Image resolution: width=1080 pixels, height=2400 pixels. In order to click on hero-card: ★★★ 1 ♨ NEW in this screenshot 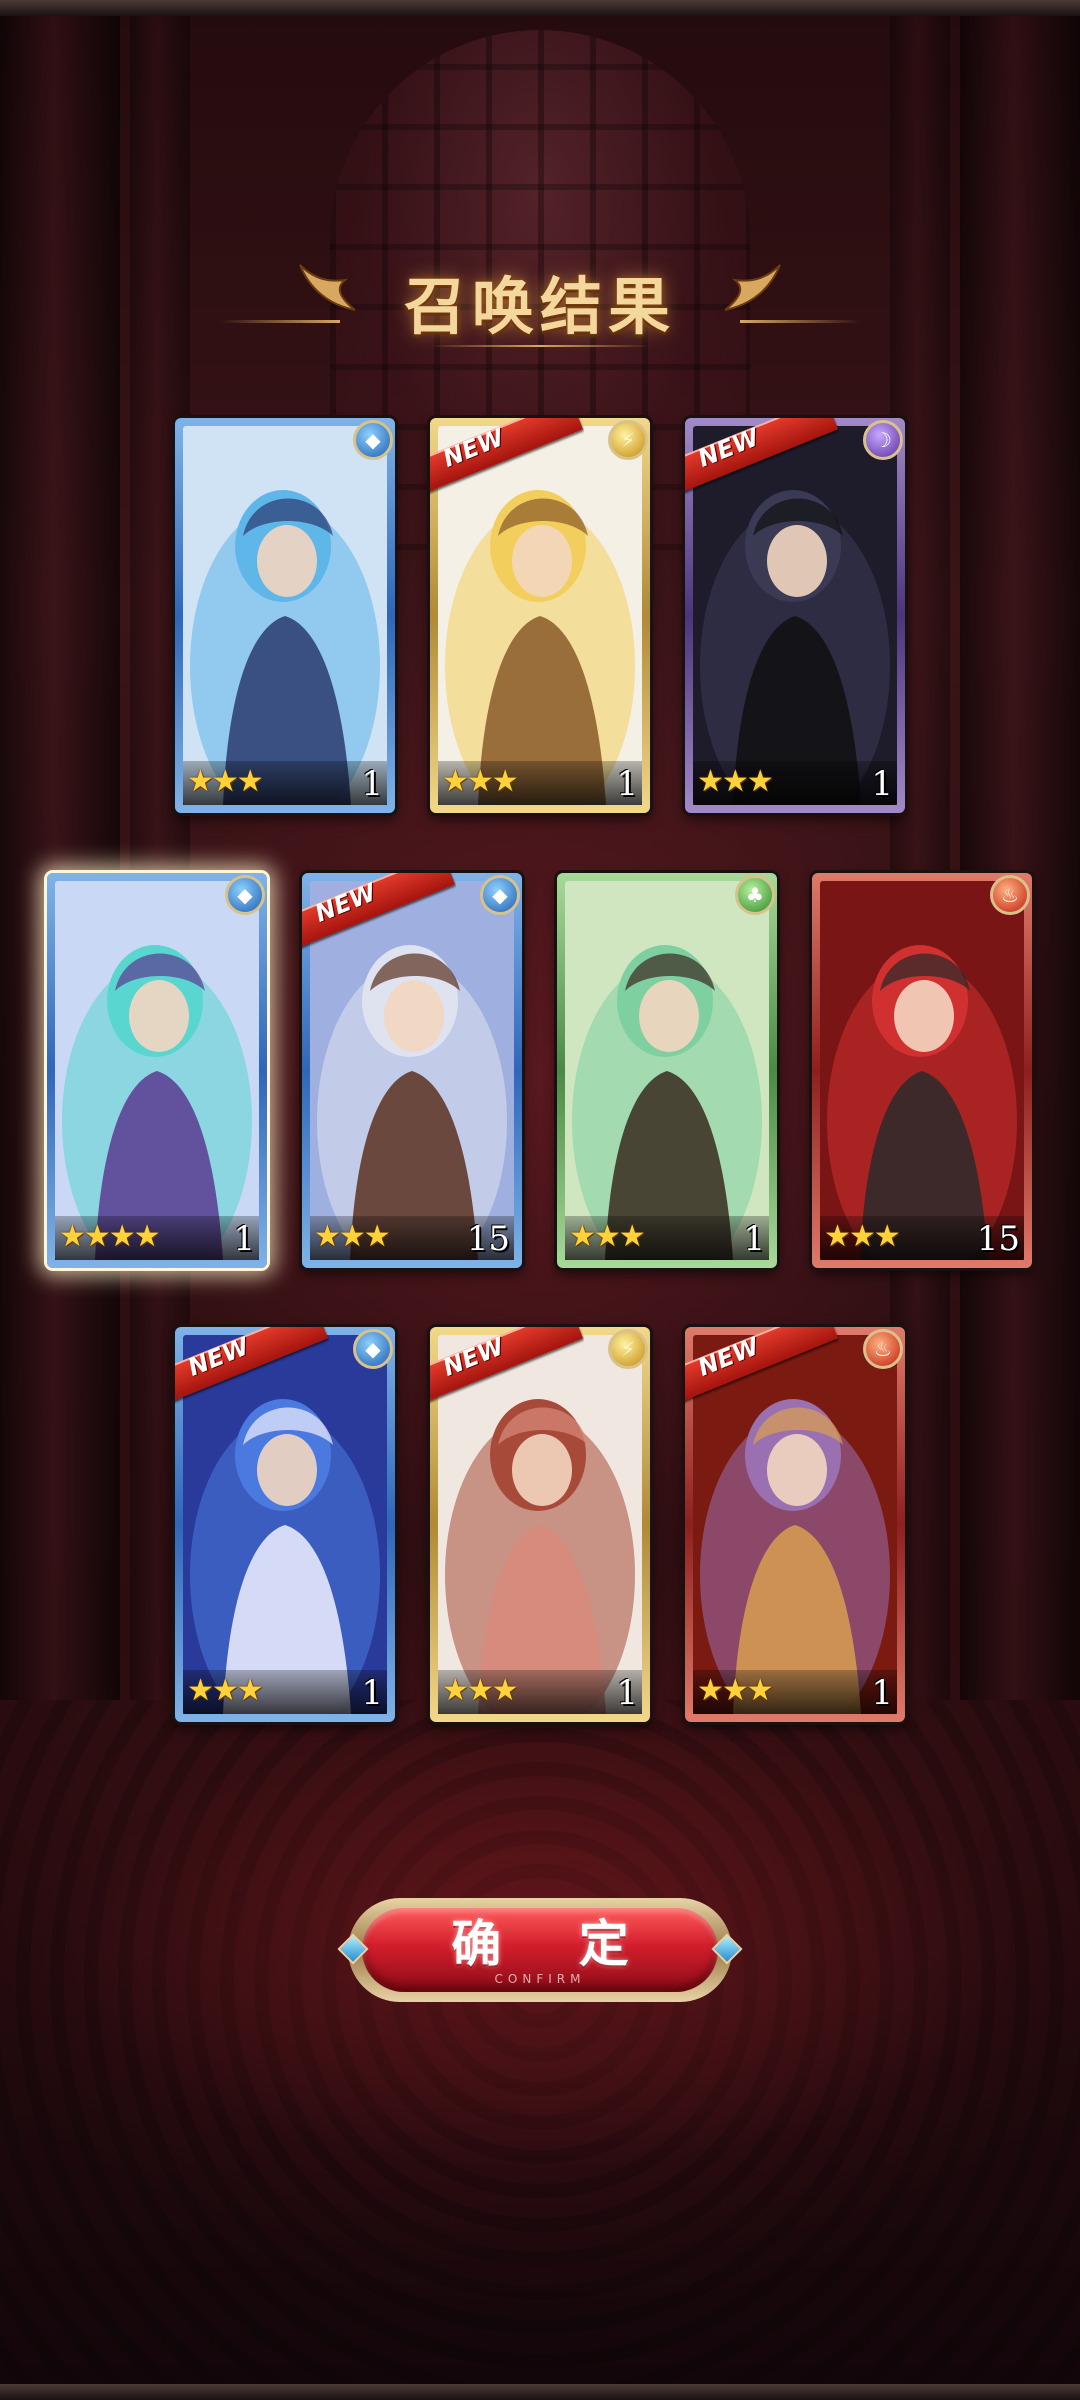, I will do `click(795, 1524)`.